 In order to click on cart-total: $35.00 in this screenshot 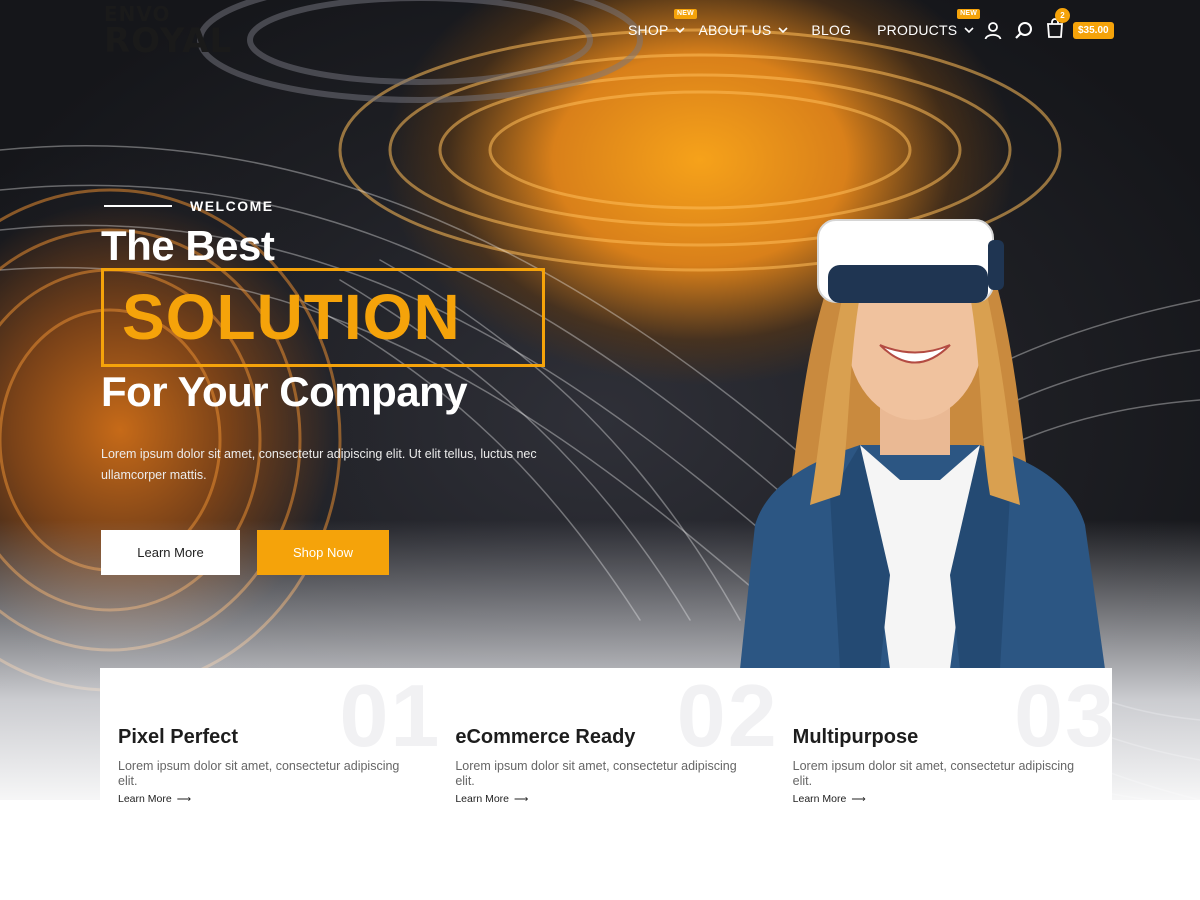, I will do `click(1093, 30)`.